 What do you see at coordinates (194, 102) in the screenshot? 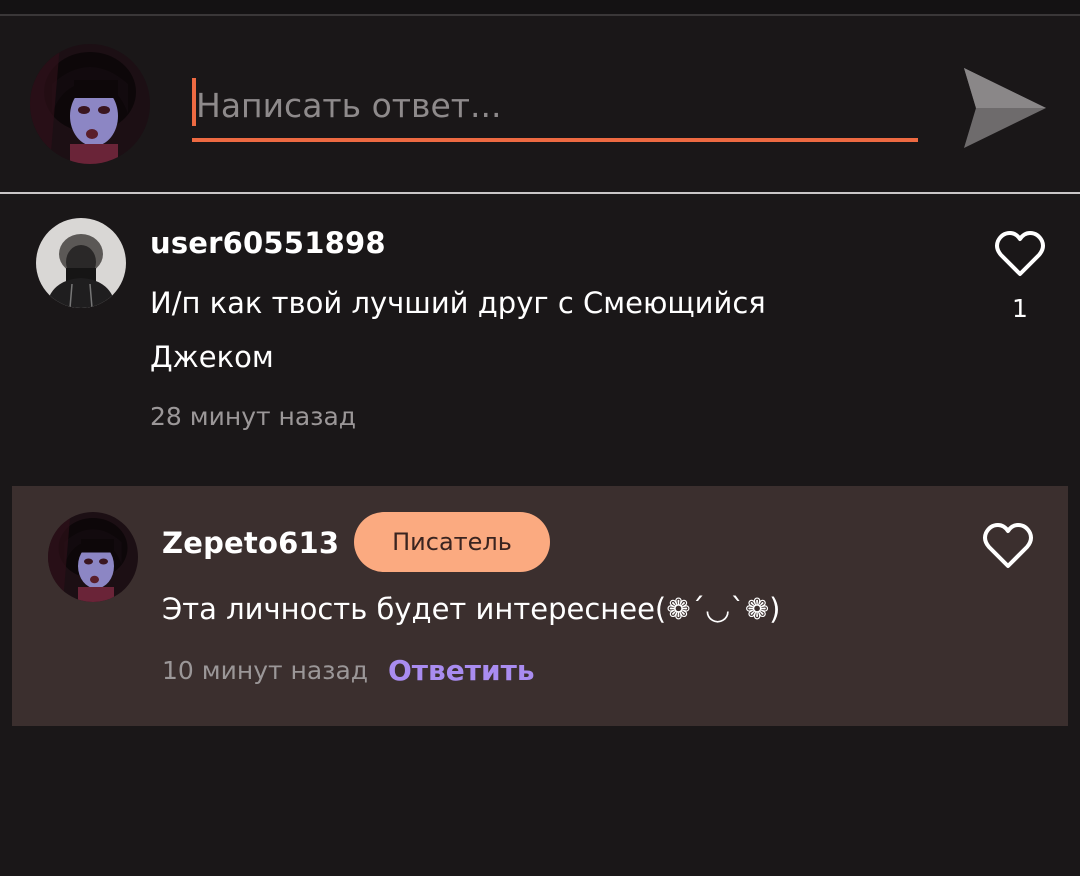
I see `text-caret` at bounding box center [194, 102].